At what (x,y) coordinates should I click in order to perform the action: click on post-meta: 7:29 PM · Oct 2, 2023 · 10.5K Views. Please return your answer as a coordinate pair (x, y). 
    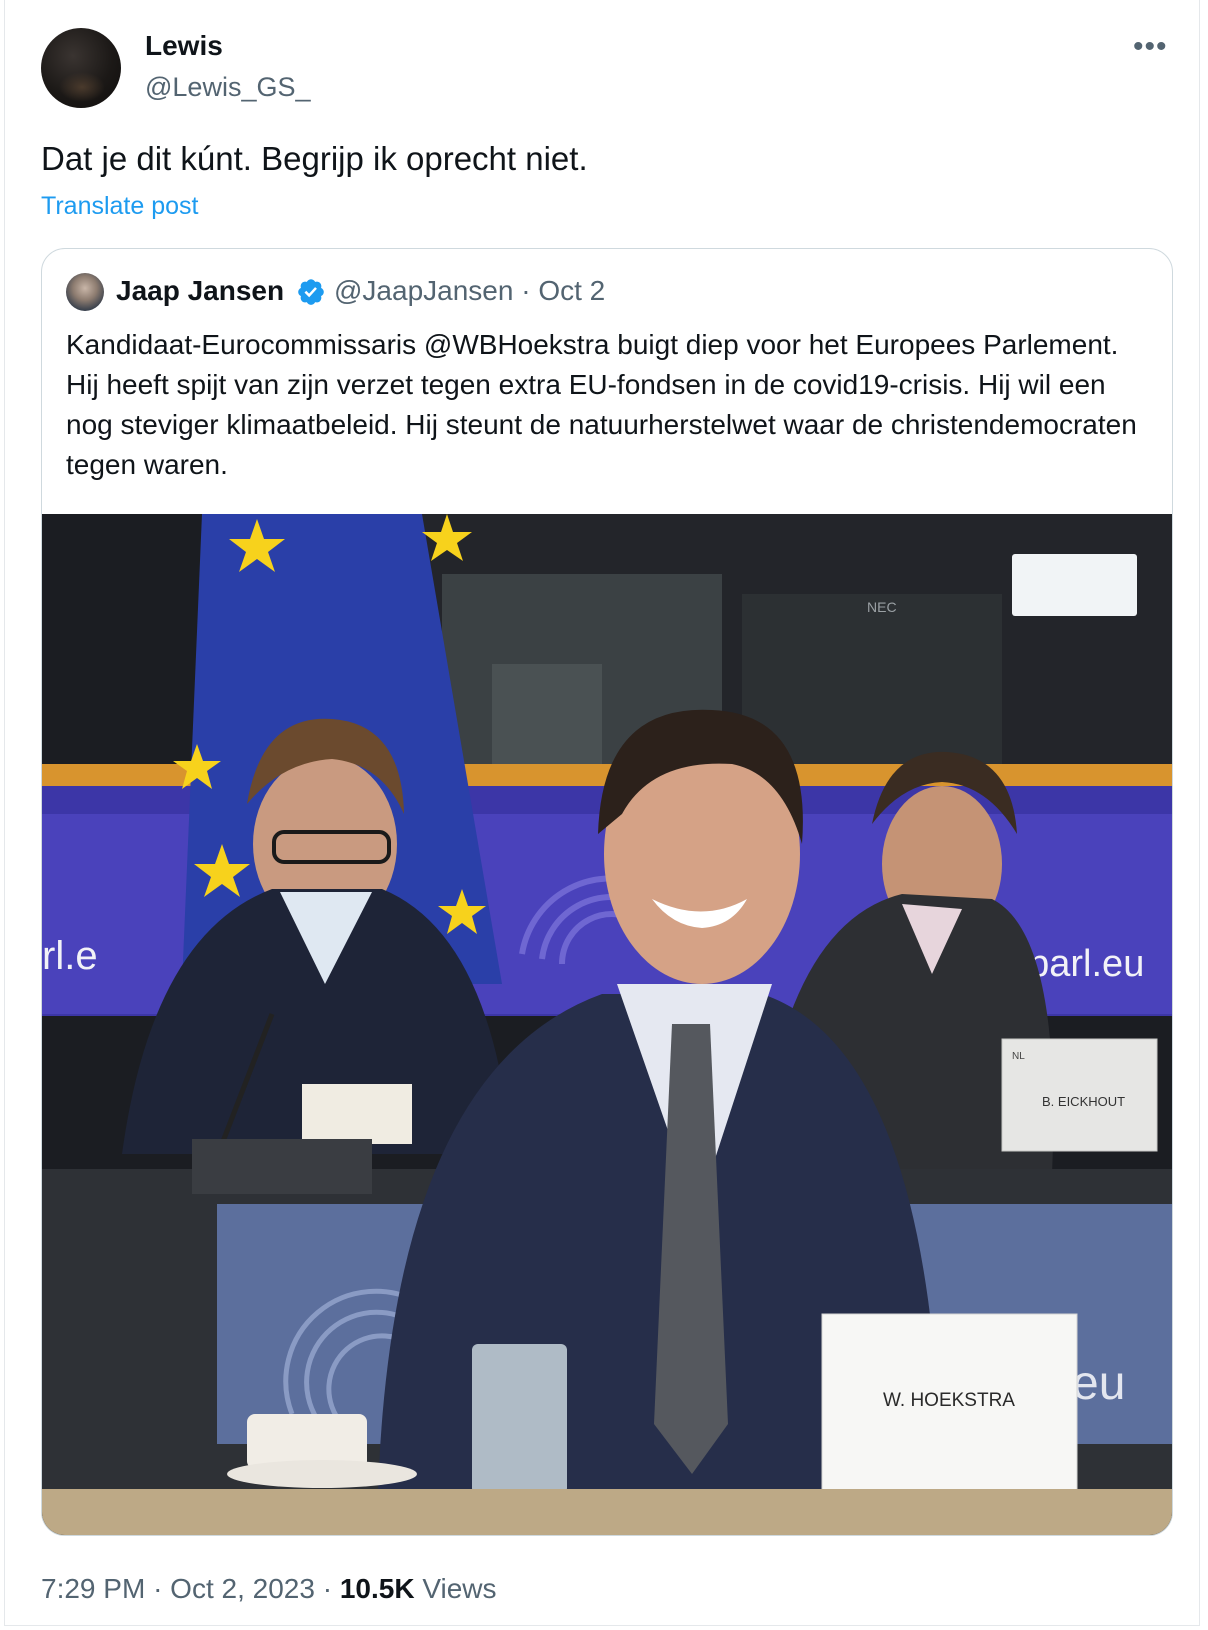
    Looking at the image, I should click on (269, 1589).